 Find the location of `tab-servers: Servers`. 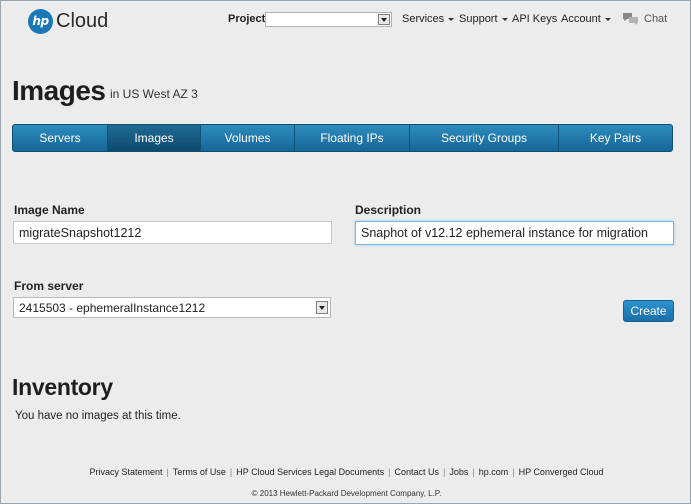

tab-servers: Servers is located at coordinates (60, 138).